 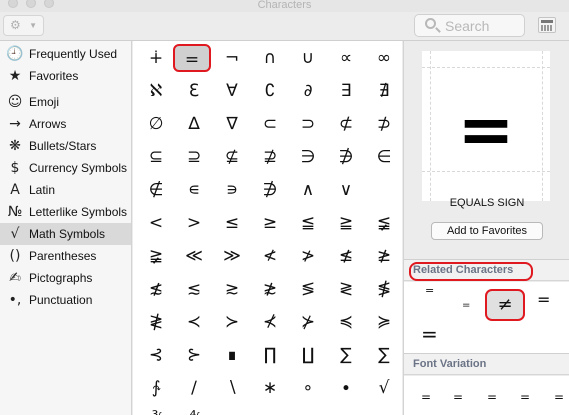 What do you see at coordinates (156, 91) in the screenshot?
I see `character-cell: ℵ` at bounding box center [156, 91].